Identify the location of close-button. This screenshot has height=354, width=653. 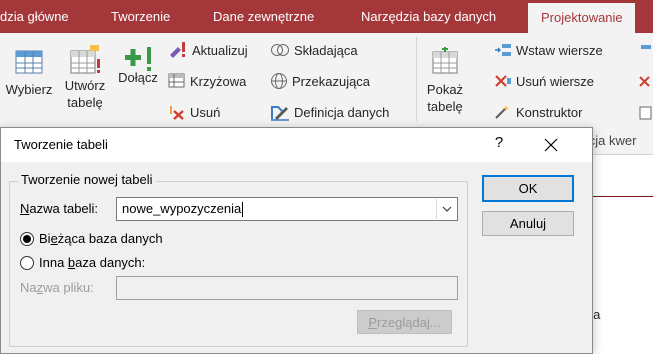
(551, 145).